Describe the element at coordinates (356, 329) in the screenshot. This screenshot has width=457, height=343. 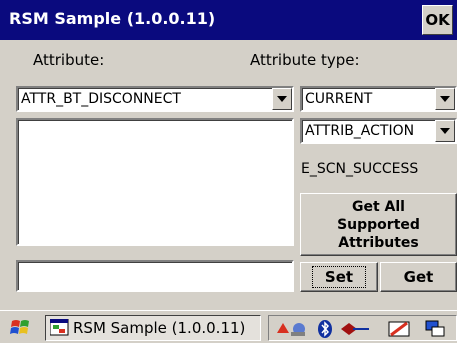
I see `speaker-icon` at that location.